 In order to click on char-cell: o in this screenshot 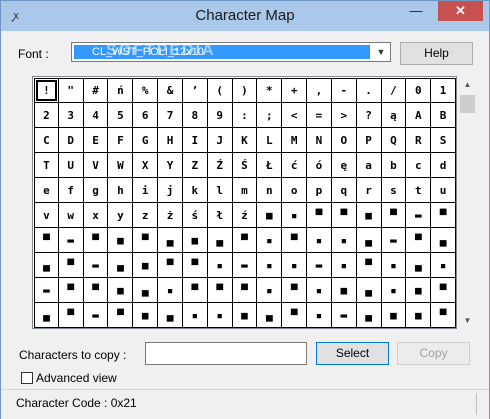, I will do `click(295, 190)`.